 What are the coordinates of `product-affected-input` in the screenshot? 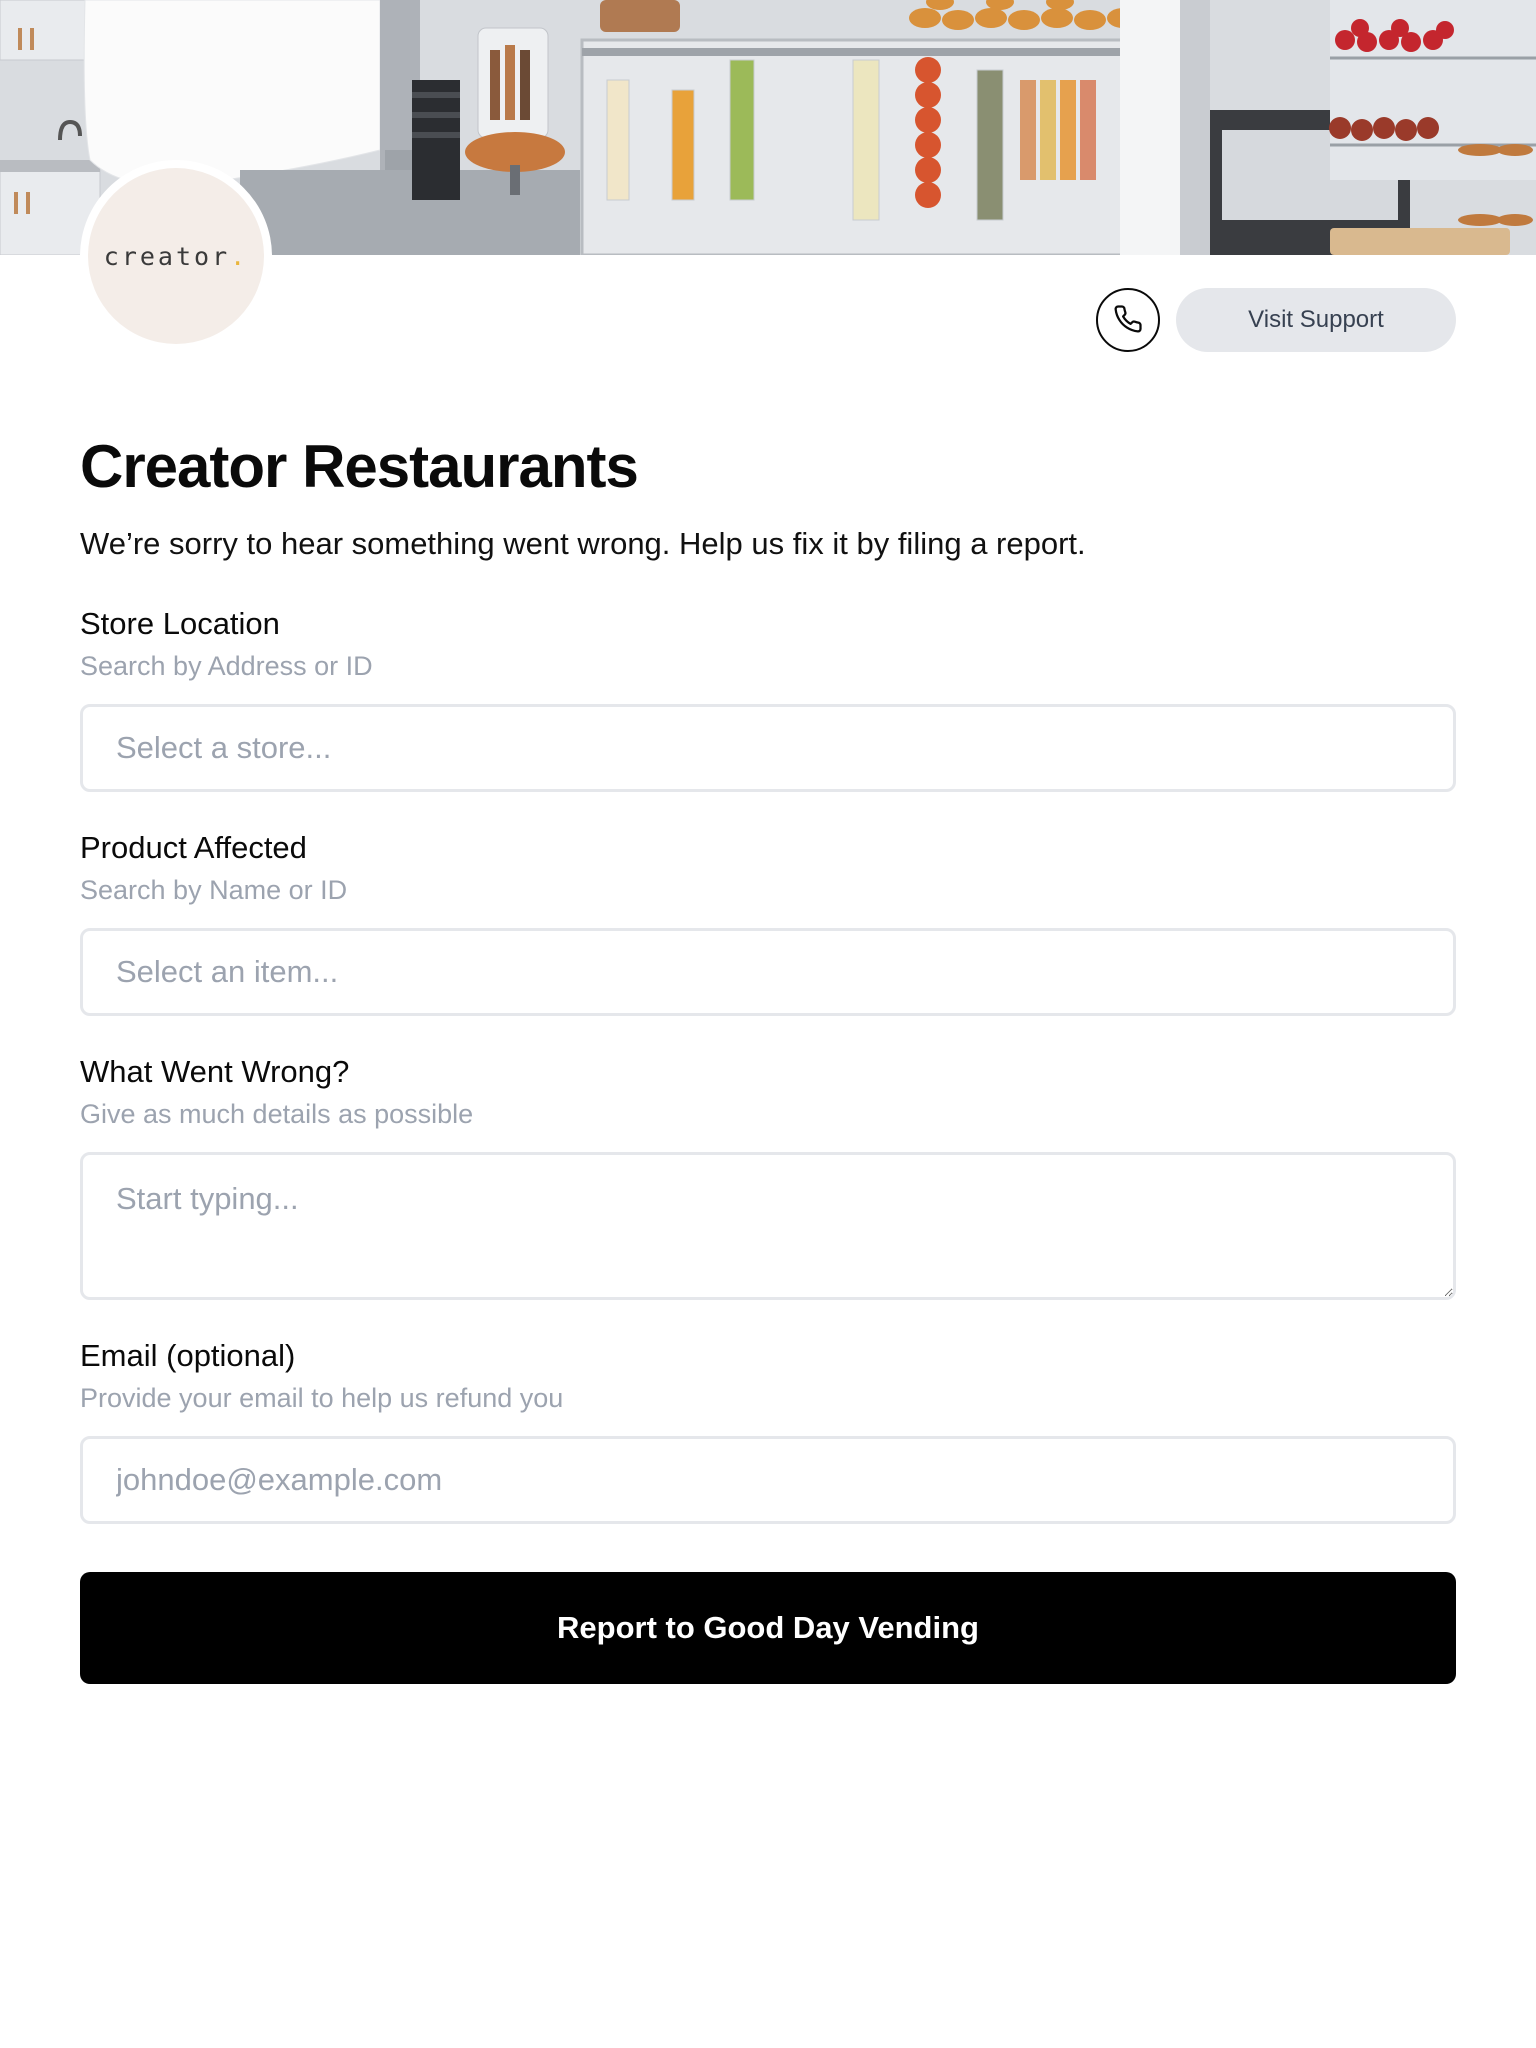 It's located at (768, 972).